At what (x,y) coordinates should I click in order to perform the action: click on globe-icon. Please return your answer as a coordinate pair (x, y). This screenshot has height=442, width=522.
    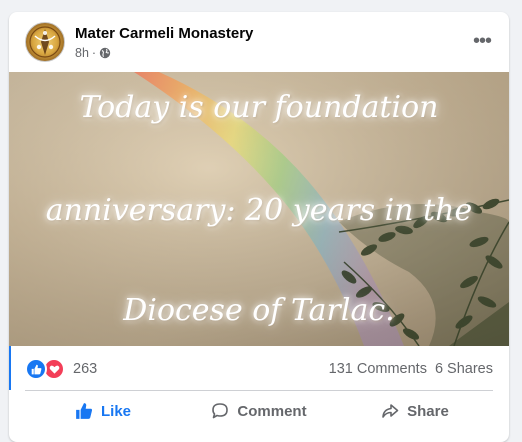
    Looking at the image, I should click on (105, 53).